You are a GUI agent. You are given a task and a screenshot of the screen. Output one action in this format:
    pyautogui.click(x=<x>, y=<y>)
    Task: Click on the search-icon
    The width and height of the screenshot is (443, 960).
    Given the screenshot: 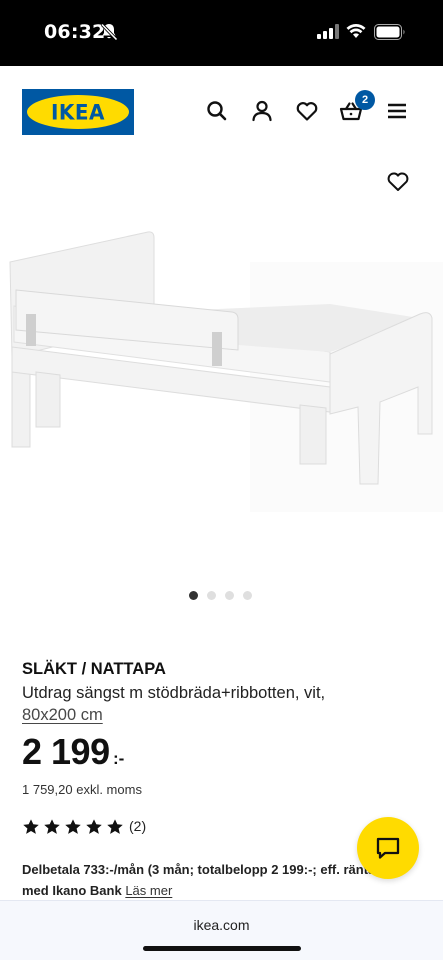 What is the action you would take?
    pyautogui.click(x=217, y=111)
    